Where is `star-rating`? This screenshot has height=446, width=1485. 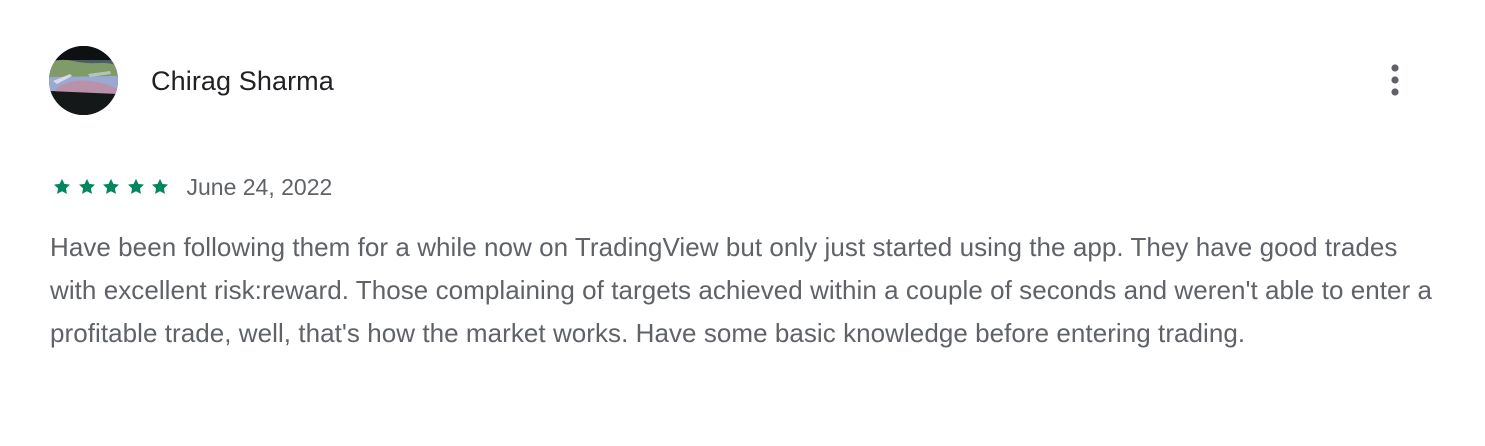 star-rating is located at coordinates (113, 187).